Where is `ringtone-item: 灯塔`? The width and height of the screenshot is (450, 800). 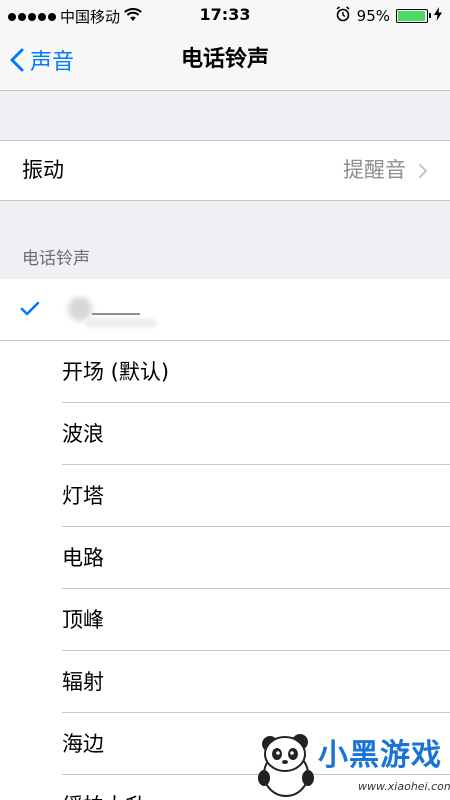
ringtone-item: 灯塔 is located at coordinates (225, 496).